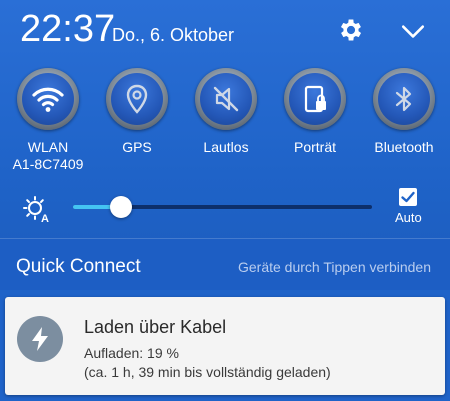 This screenshot has width=450, height=401. Describe the element at coordinates (226, 99) in the screenshot. I see `mute-icon` at that location.